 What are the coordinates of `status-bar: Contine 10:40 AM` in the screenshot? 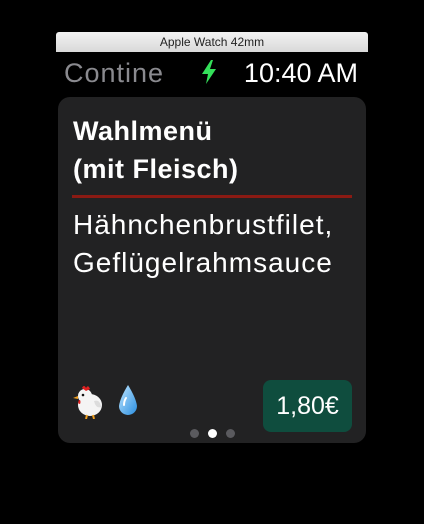 It's located at (212, 73).